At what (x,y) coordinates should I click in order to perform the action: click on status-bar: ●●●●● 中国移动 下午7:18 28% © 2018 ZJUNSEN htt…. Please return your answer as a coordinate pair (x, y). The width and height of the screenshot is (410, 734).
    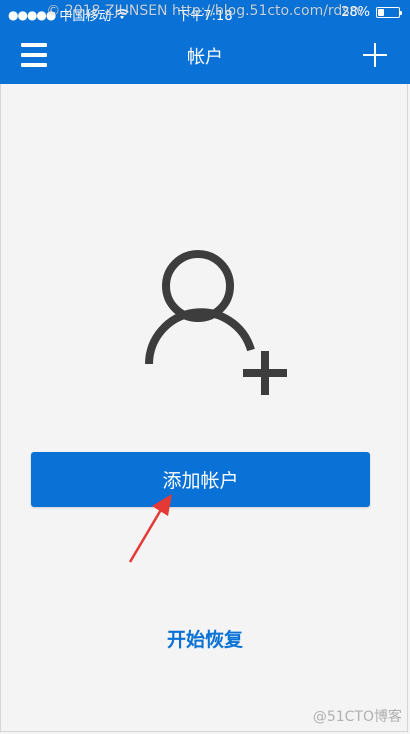
    Looking at the image, I should click on (205, 13).